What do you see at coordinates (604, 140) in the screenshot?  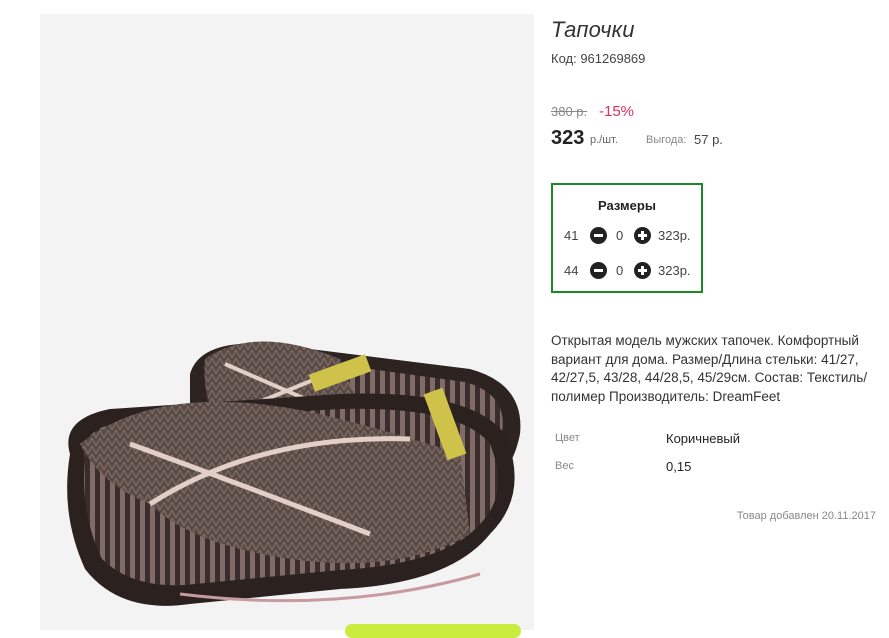 I see `price-unit: р./шт.` at bounding box center [604, 140].